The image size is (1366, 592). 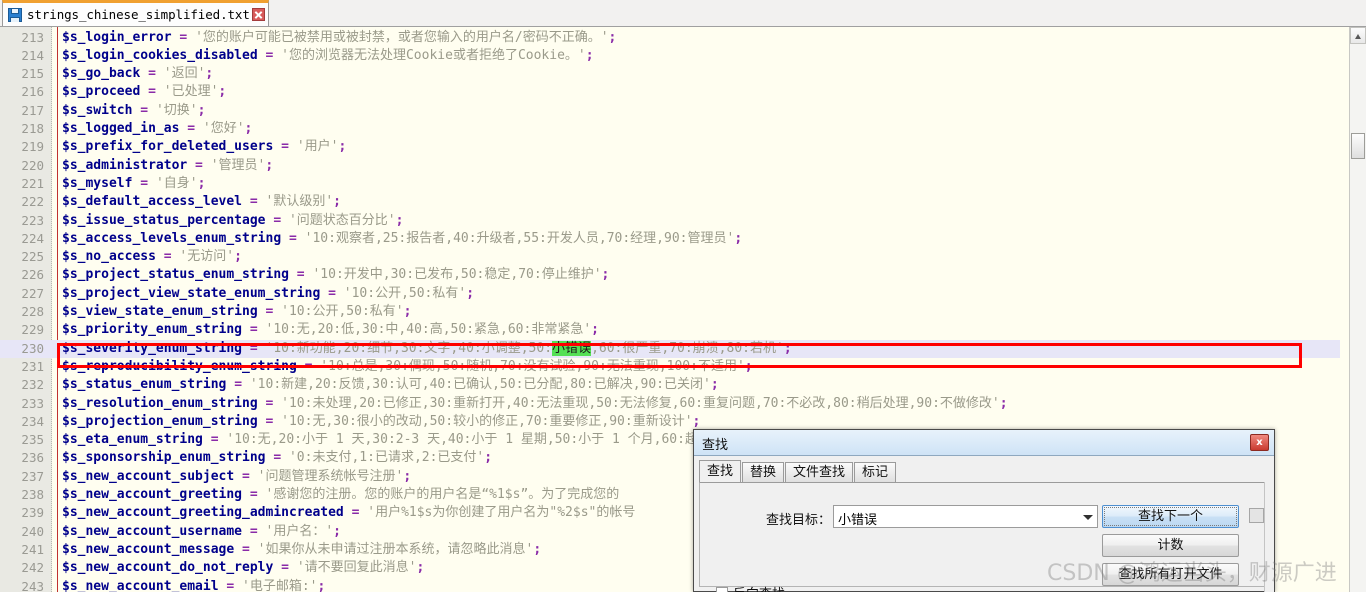 I want to click on code-line-text: $s_go_back = '返回';, so click(x=138, y=74).